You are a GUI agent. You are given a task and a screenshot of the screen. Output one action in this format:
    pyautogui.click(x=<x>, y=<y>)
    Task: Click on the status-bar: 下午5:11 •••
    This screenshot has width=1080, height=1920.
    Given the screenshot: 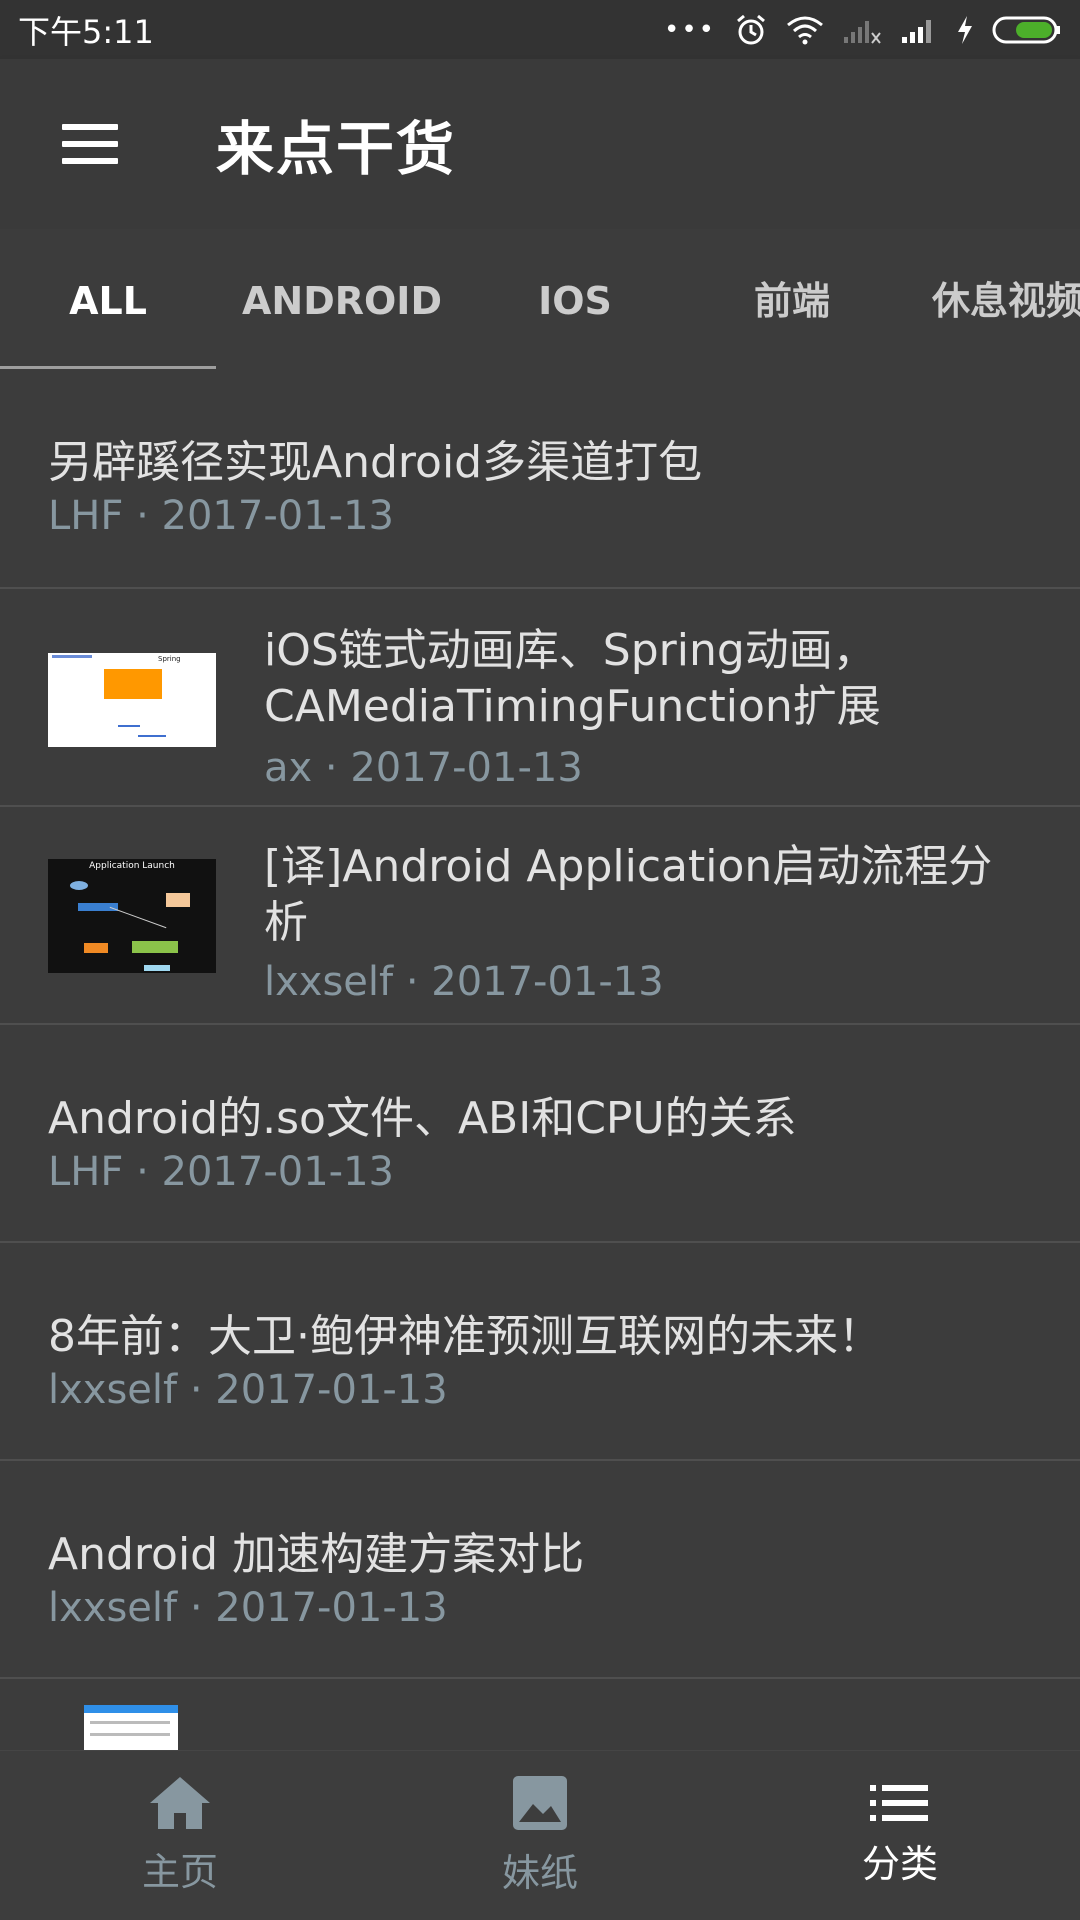 What is the action you would take?
    pyautogui.click(x=540, y=29)
    